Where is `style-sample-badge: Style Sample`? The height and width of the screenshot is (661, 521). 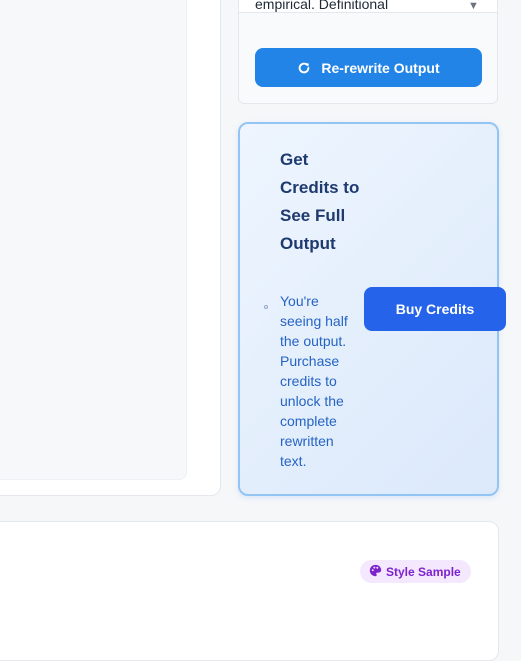 style-sample-badge: Style Sample is located at coordinates (415, 571).